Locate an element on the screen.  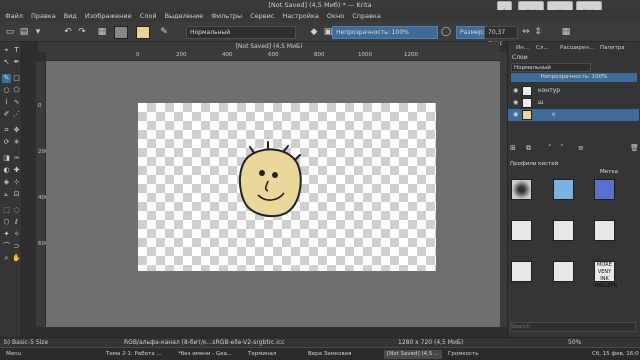
brush-preset-pencil is located at coordinates (563, 230).